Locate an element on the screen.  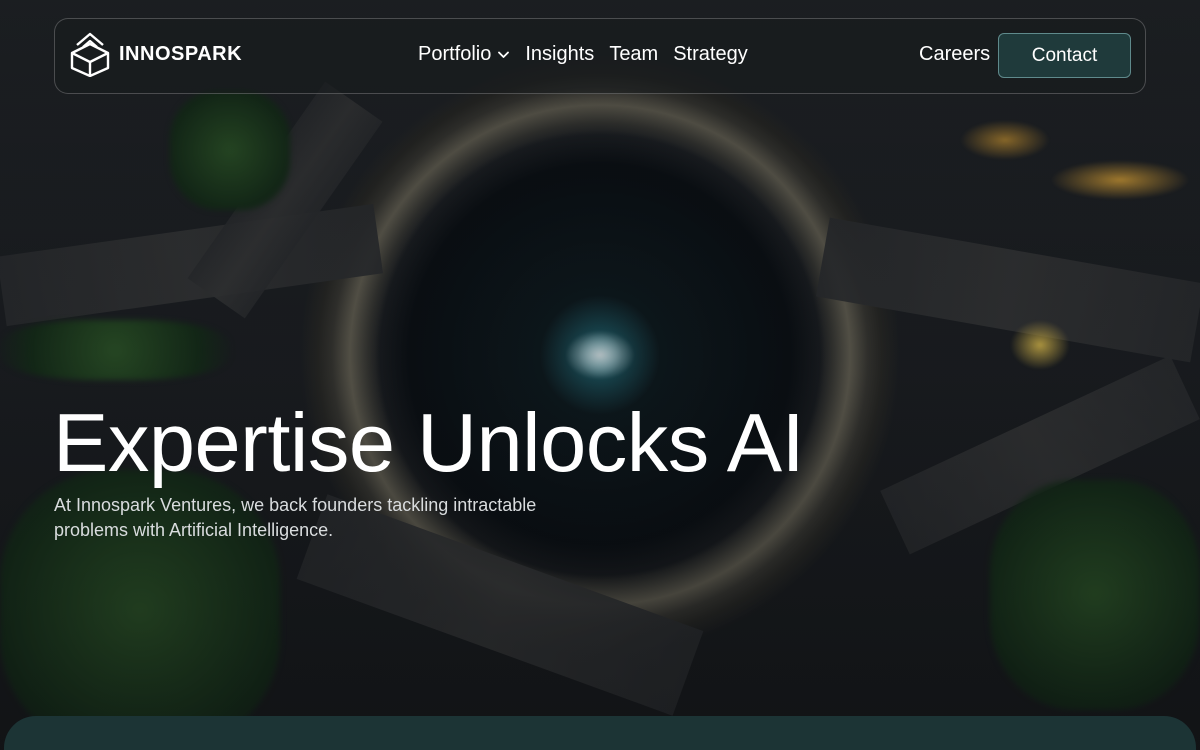
contact-button: Contact is located at coordinates (1064, 55).